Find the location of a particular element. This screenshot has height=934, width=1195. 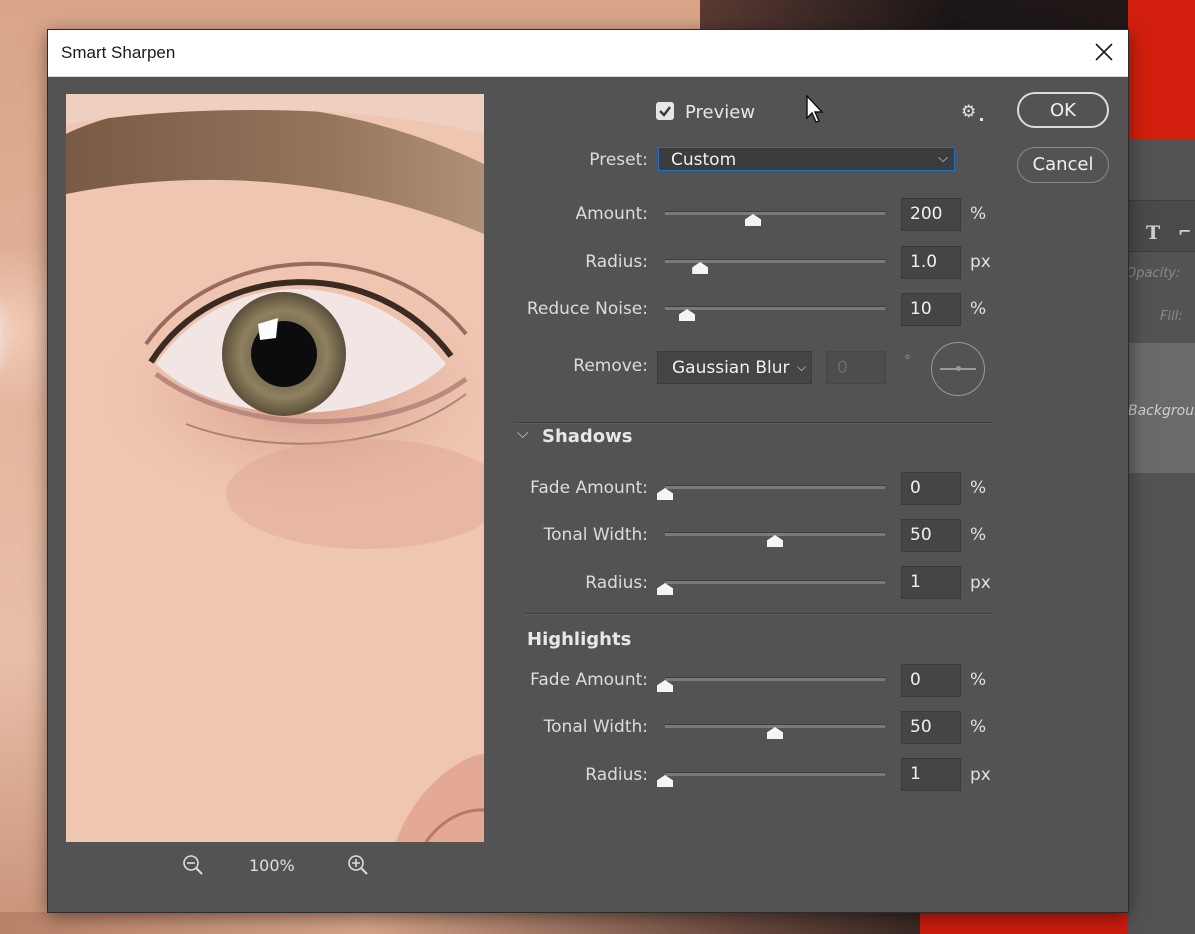

highlights-fade-amount-label: Fade Amount: is located at coordinates (589, 680).